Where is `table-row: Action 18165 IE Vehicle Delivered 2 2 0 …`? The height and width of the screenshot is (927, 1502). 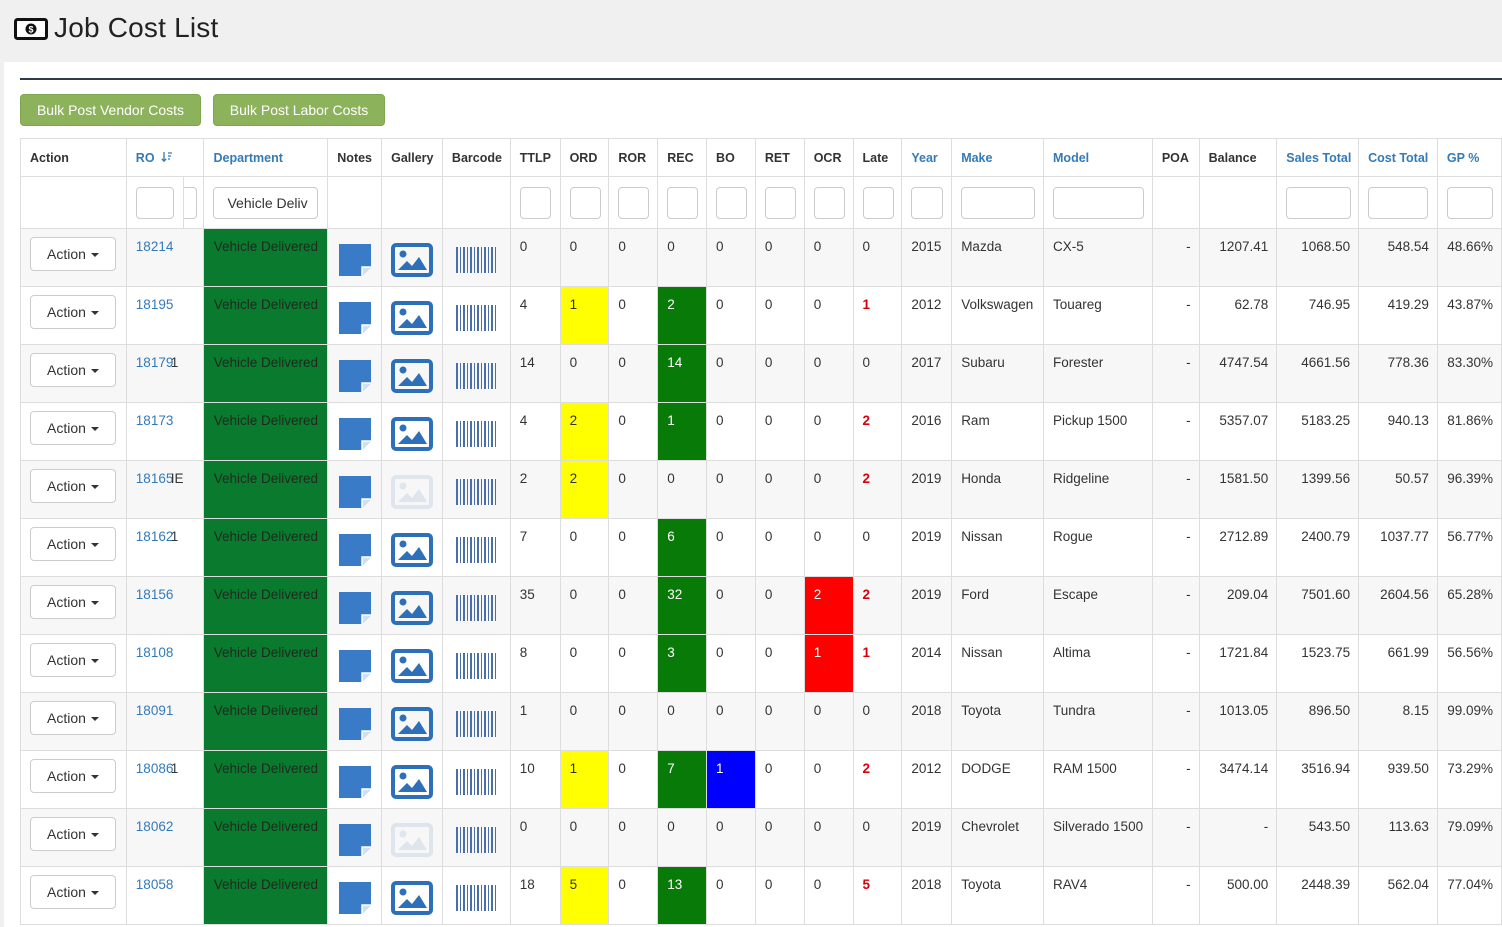
table-row: Action 18165 IE Vehicle Delivered 2 2 0 … is located at coordinates (761, 489).